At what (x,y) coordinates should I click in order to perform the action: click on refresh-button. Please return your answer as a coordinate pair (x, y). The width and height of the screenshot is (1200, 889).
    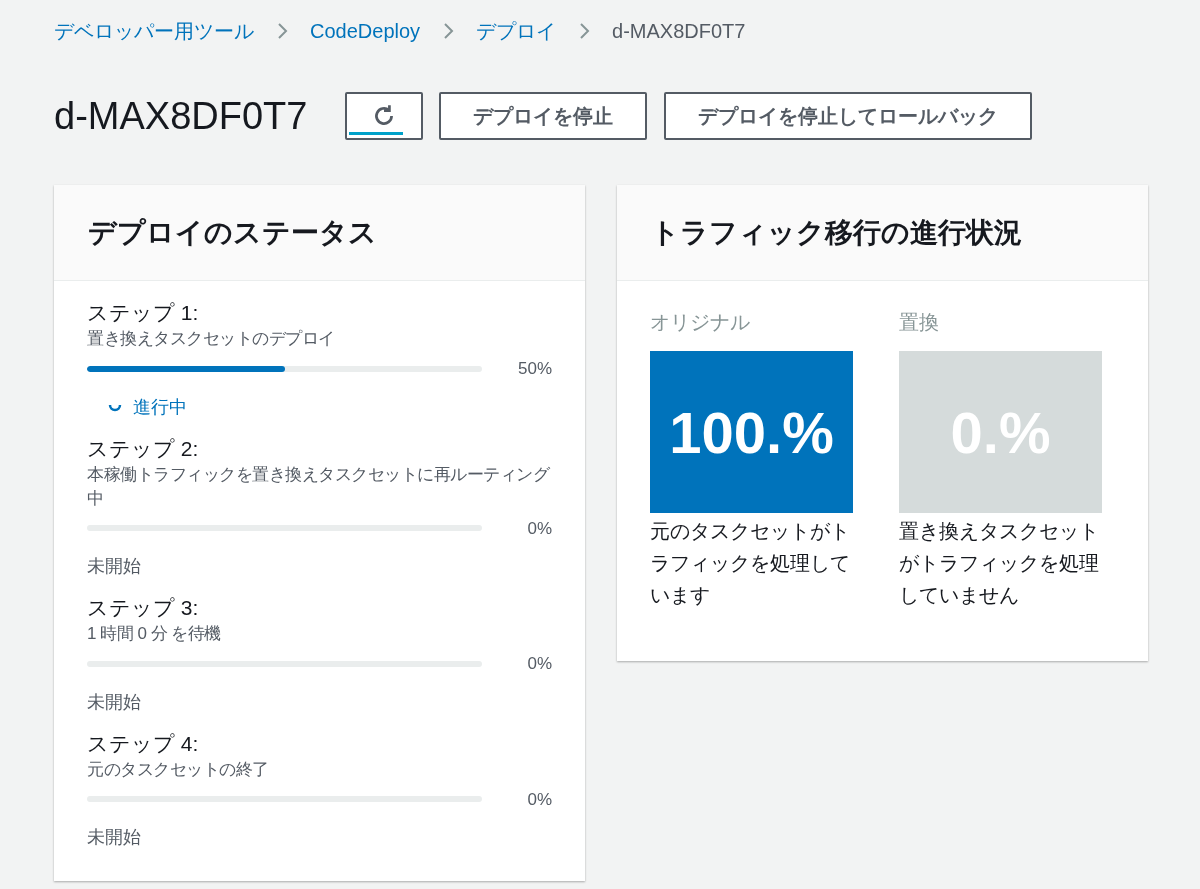
    Looking at the image, I should click on (384, 116).